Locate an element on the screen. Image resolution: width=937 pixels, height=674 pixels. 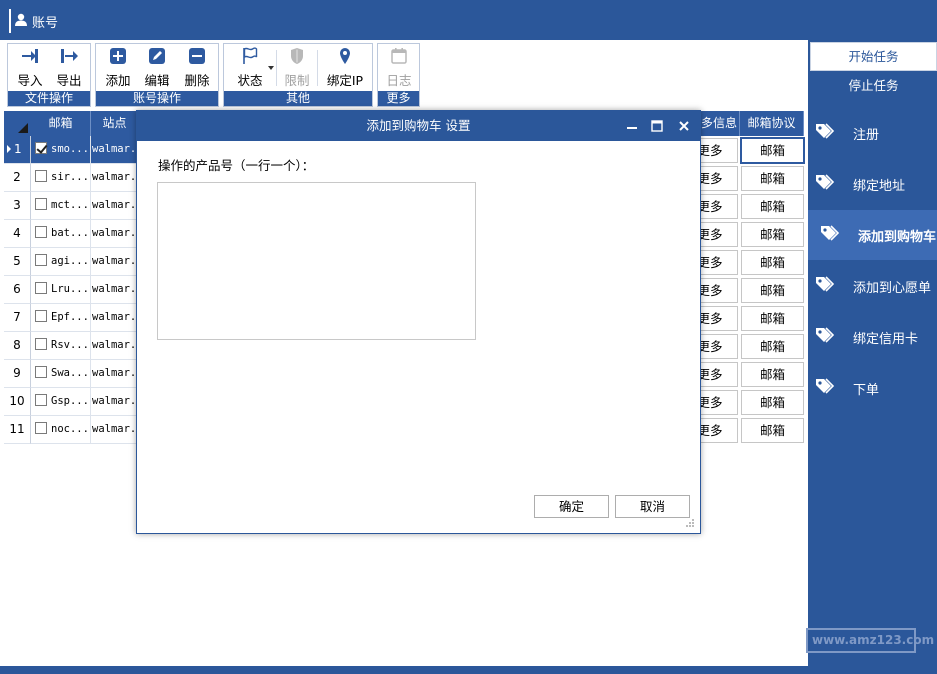
edit-button: 编辑 is located at coordinates (157, 68).